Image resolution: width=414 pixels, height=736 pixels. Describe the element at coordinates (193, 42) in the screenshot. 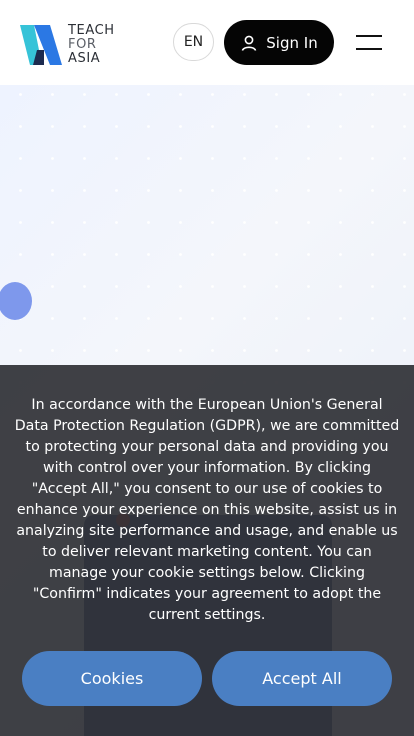

I see `language-selector: EN` at that location.